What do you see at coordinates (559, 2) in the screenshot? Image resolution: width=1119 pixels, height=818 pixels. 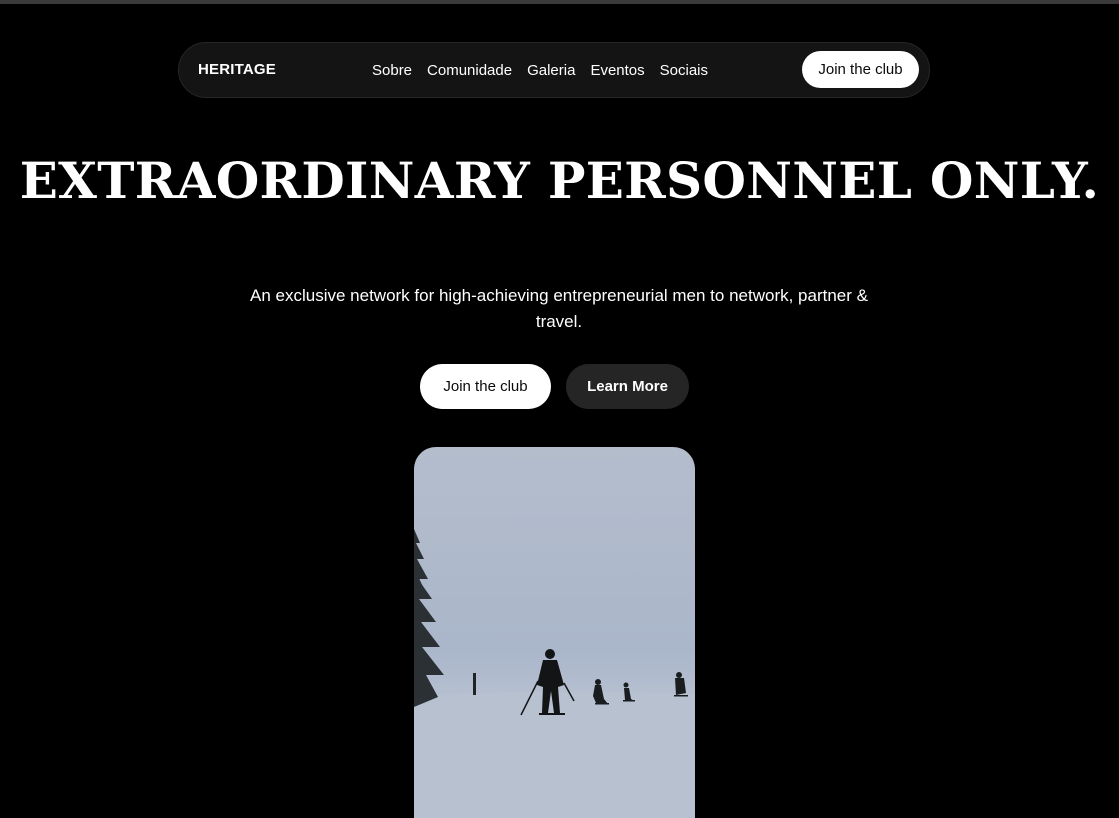 I see `browser-top-edge` at bounding box center [559, 2].